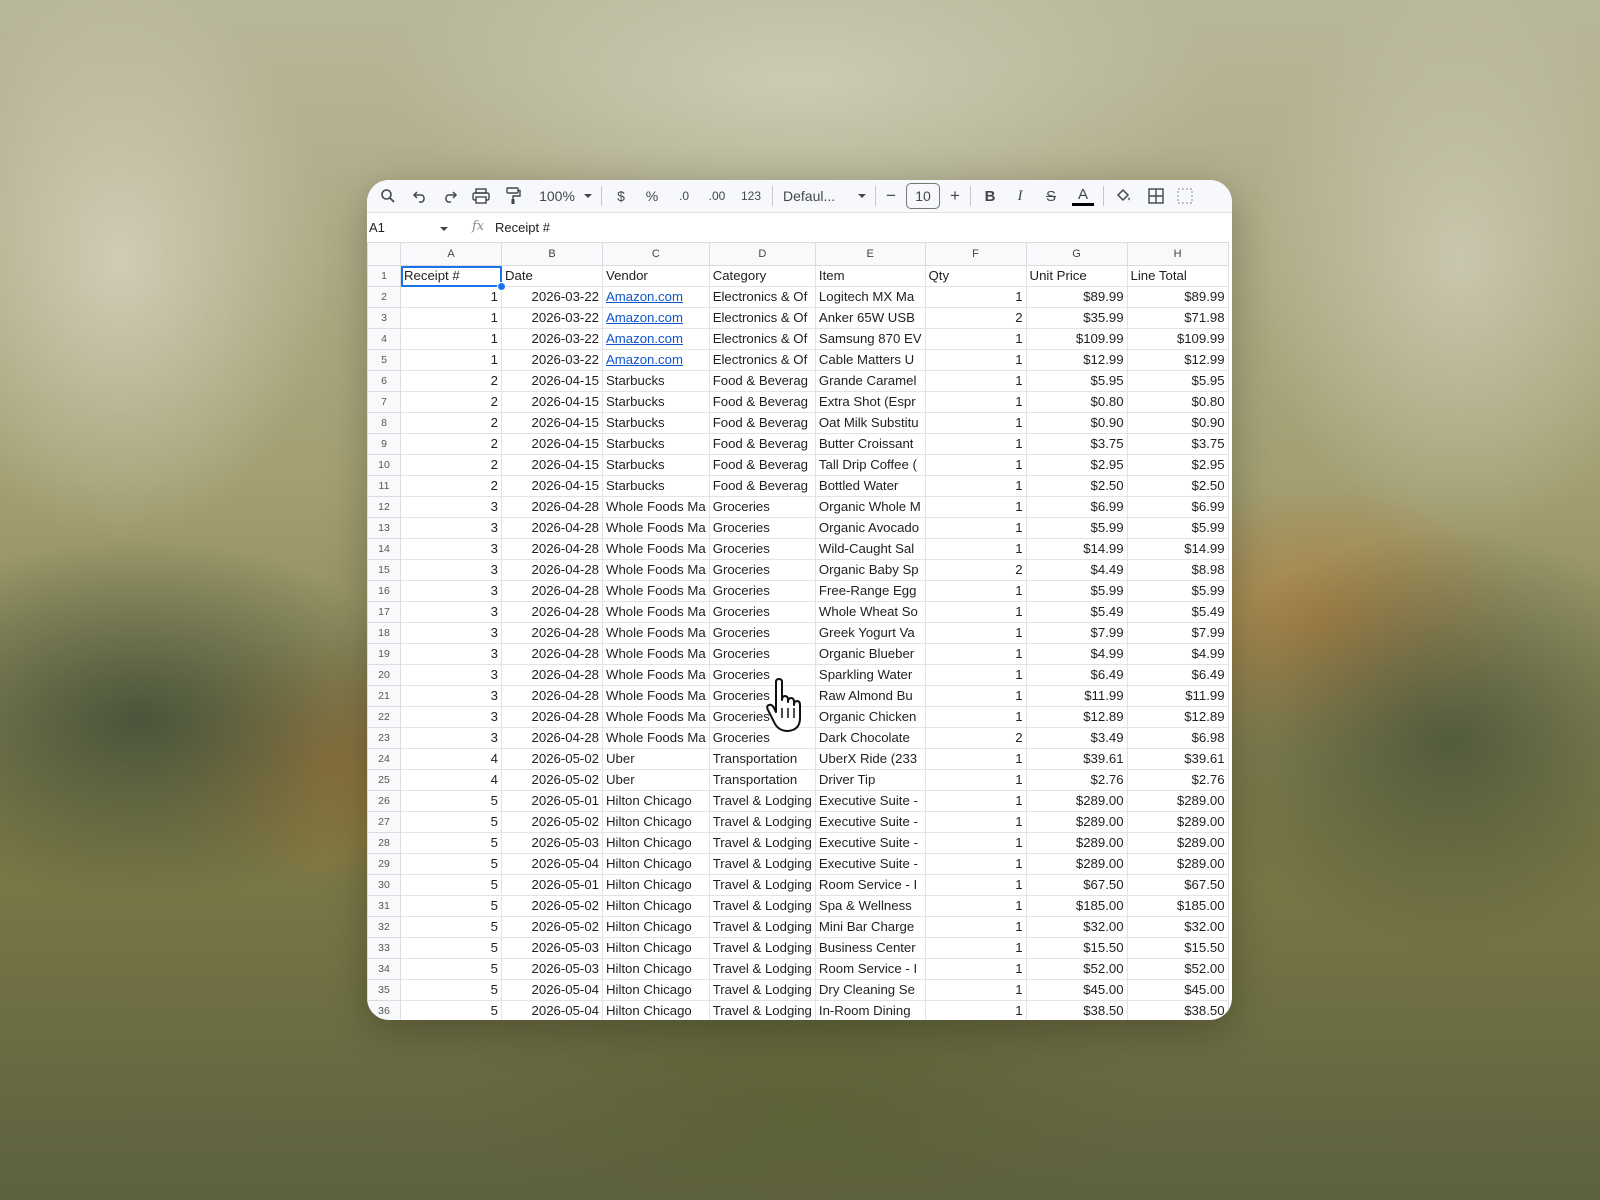 The image size is (1600, 1200). I want to click on cell-f10: 1, so click(975, 465).